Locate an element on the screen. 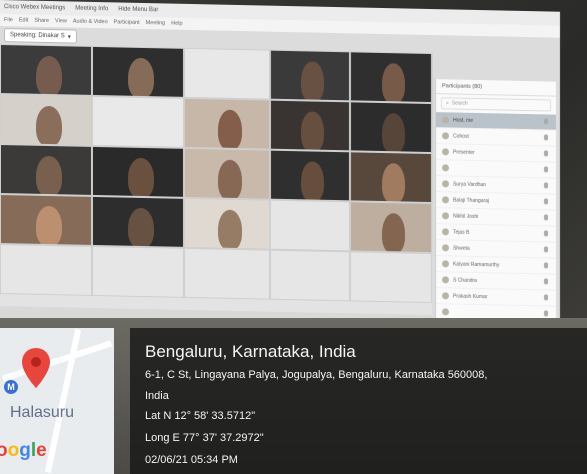  participant-name: Prakash Kumar is located at coordinates (470, 296).